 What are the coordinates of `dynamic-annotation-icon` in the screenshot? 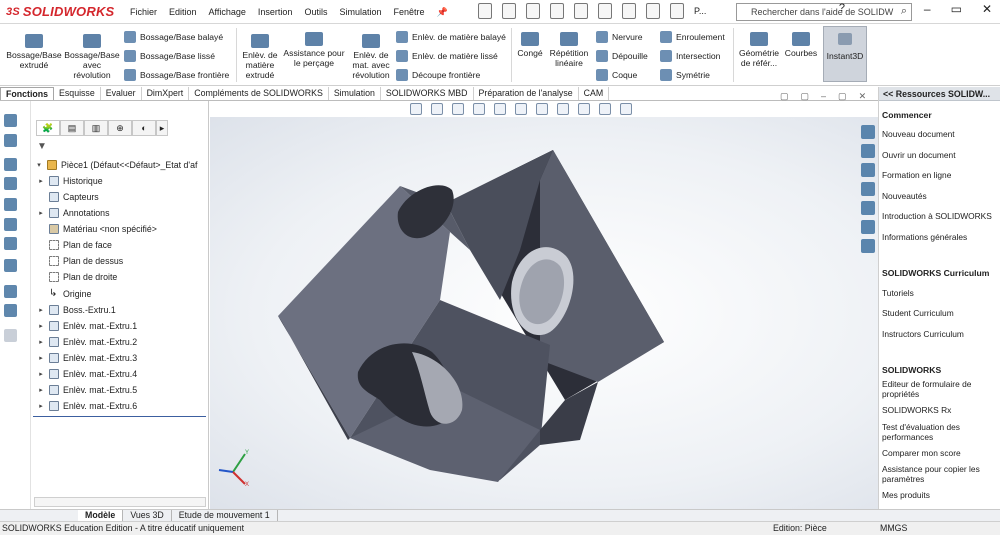 It's located at (500, 109).